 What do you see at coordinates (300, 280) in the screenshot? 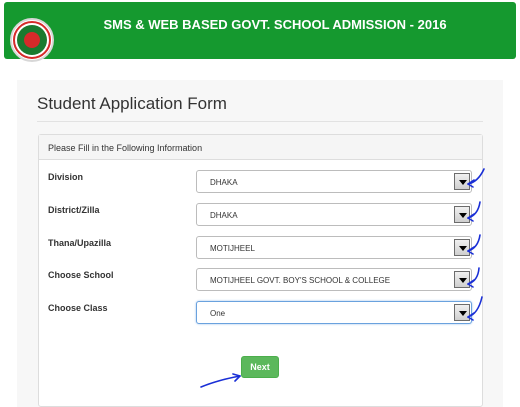
I see `school-value: MOTIJHEEL GOVT. BOY'S SCHOOL & COLLEGE` at bounding box center [300, 280].